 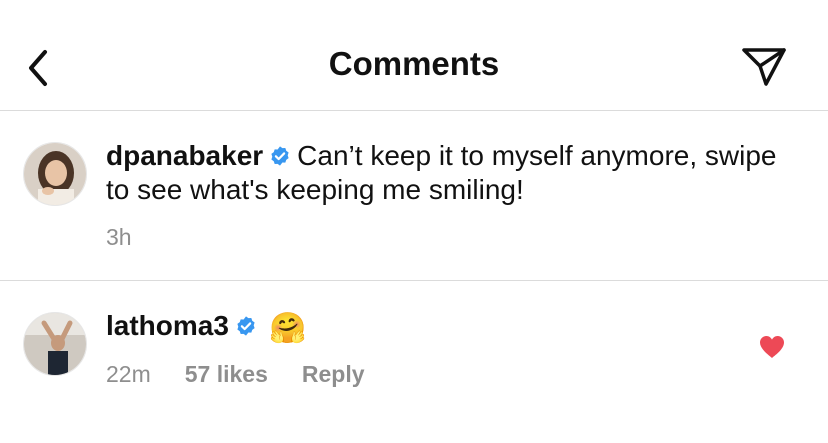 I want to click on comment-meta: 22m 57 likes Reply, so click(x=252, y=374).